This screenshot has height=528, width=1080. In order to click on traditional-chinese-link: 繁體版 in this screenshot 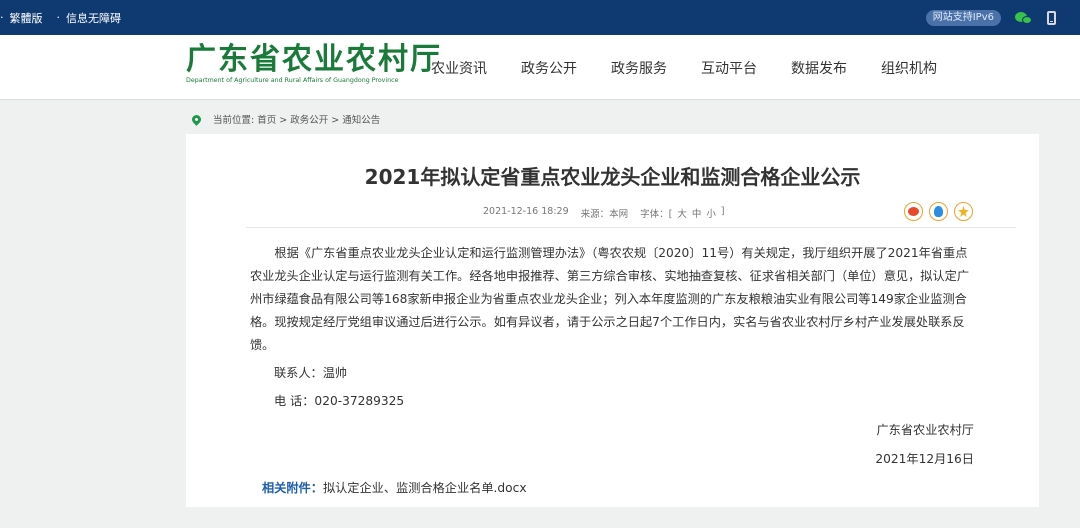, I will do `click(26, 18)`.